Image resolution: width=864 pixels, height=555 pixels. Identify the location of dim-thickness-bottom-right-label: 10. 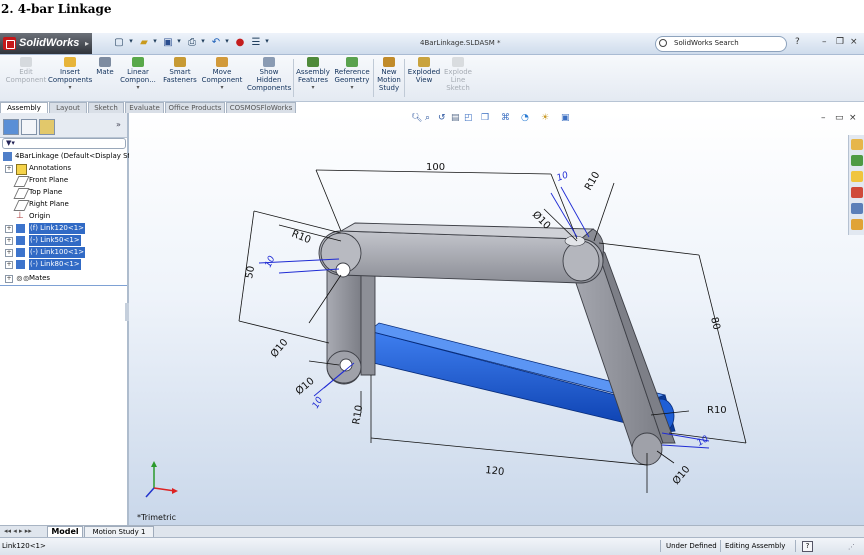
(703, 441).